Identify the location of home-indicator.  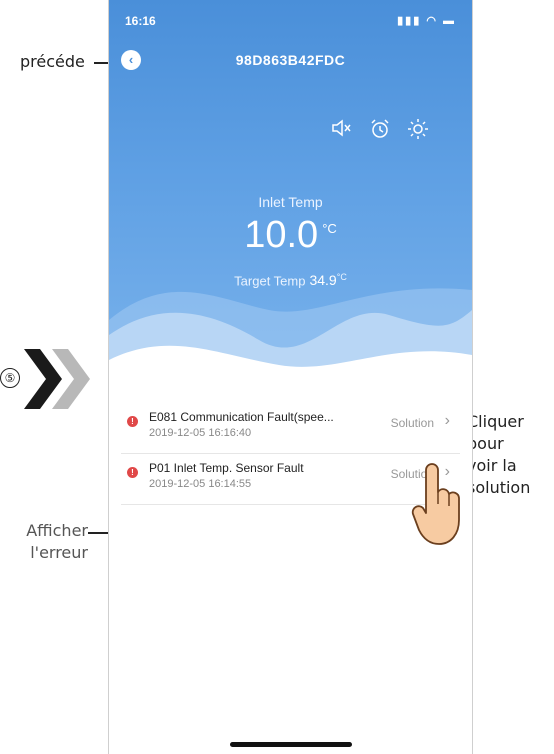
(291, 744).